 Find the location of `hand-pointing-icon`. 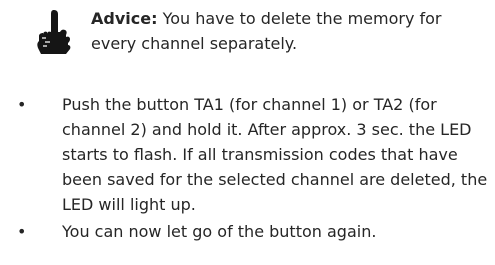

hand-pointing-icon is located at coordinates (54, 32).